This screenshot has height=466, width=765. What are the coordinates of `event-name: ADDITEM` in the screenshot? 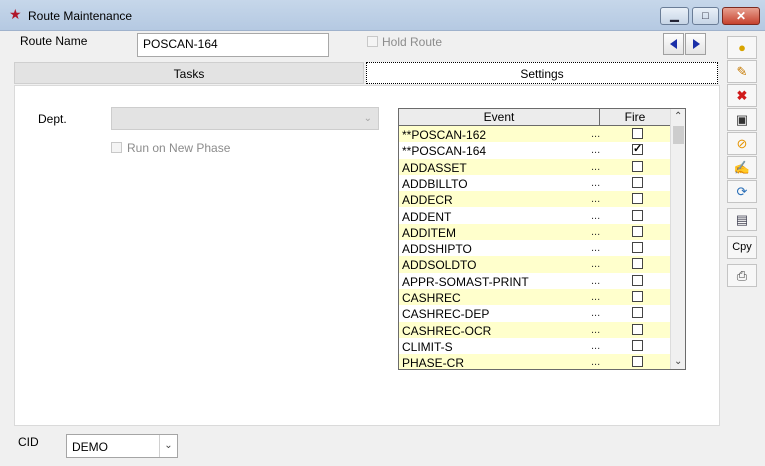 It's located at (429, 232).